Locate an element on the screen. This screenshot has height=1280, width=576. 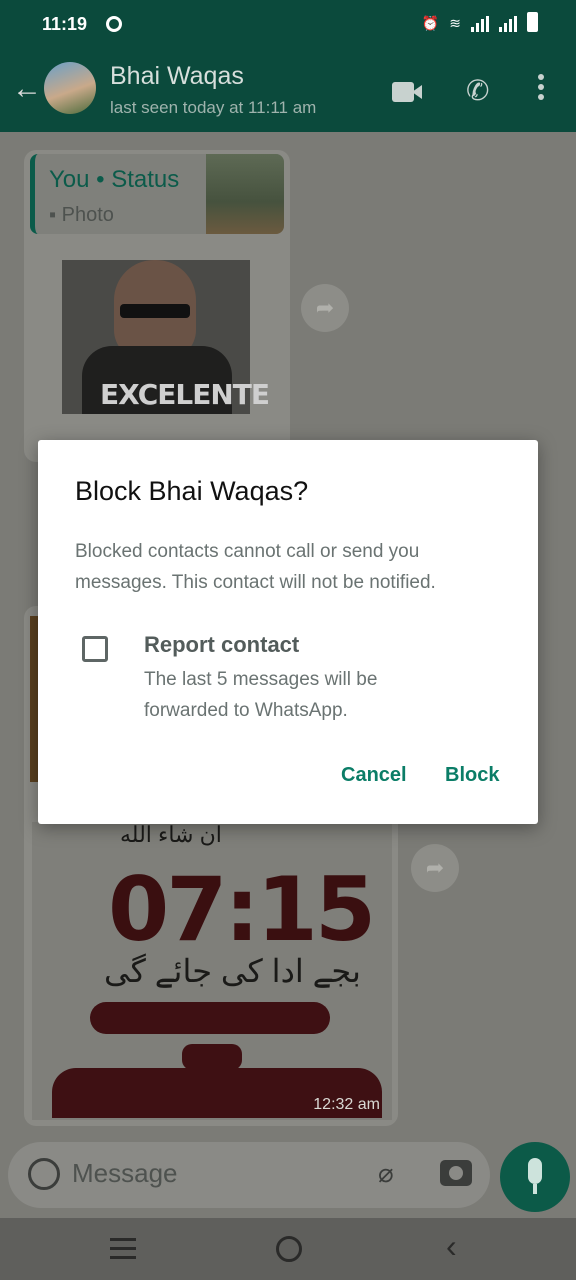
message-placeholder: Message is located at coordinates (125, 1173).